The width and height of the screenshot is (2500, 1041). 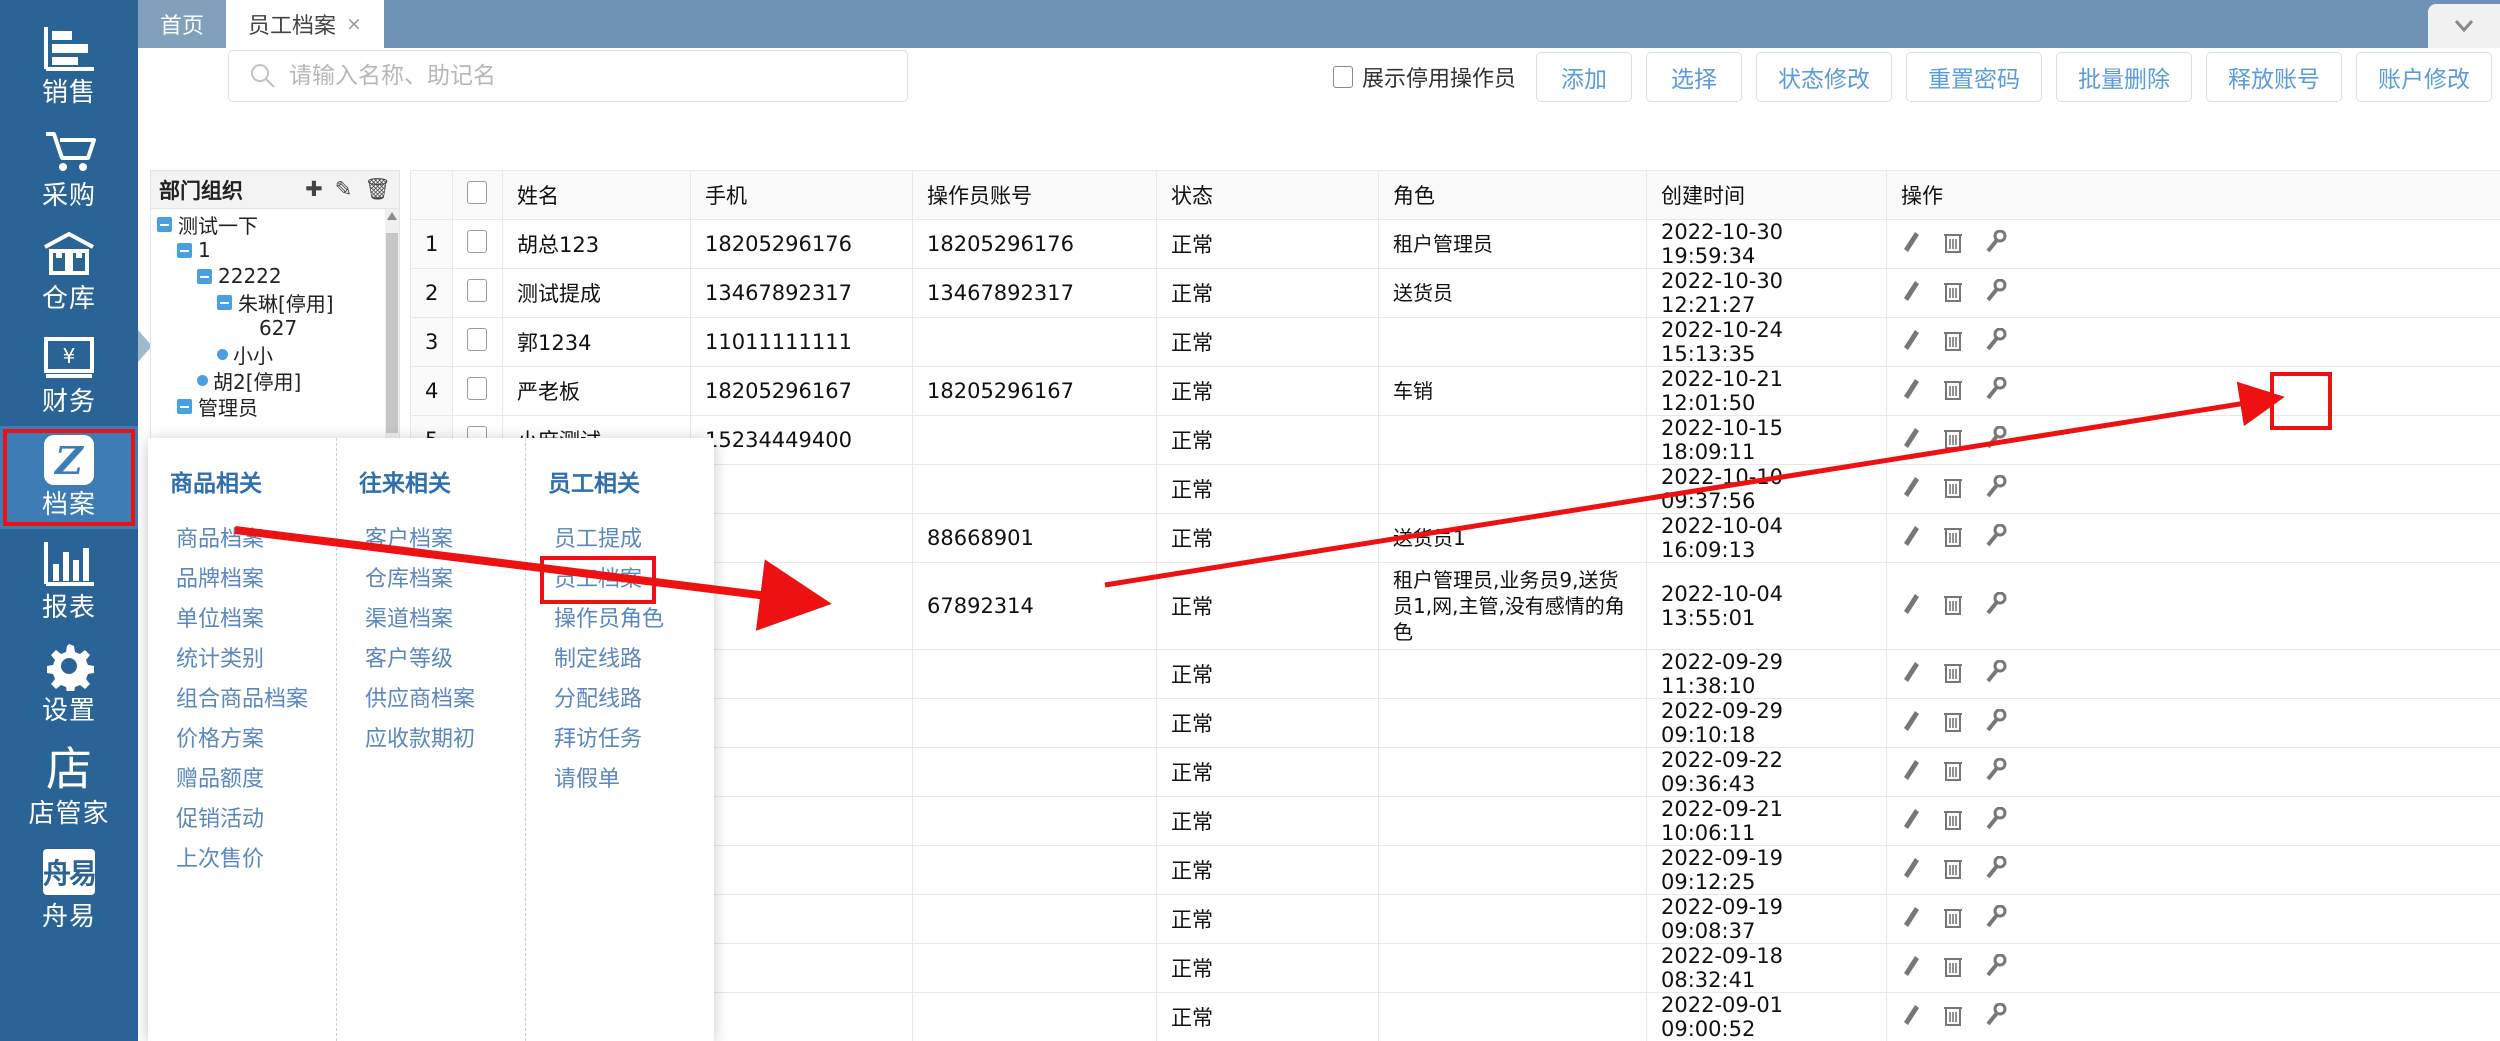 I want to click on tree-node: 测试一下, so click(x=275, y=224).